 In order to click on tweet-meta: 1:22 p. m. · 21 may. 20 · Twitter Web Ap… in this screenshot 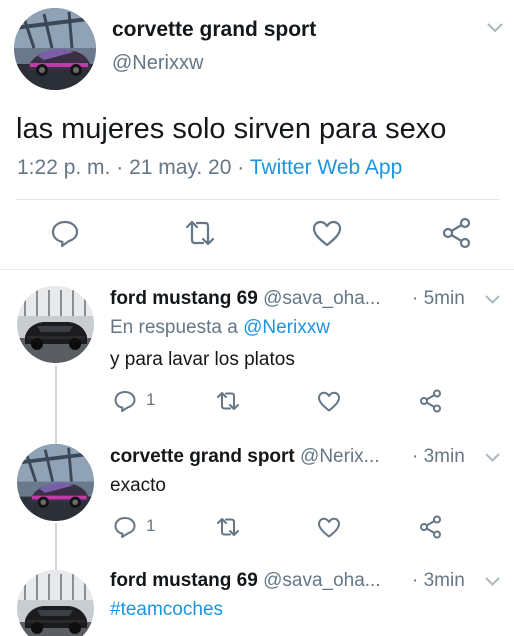, I will do `click(209, 168)`.